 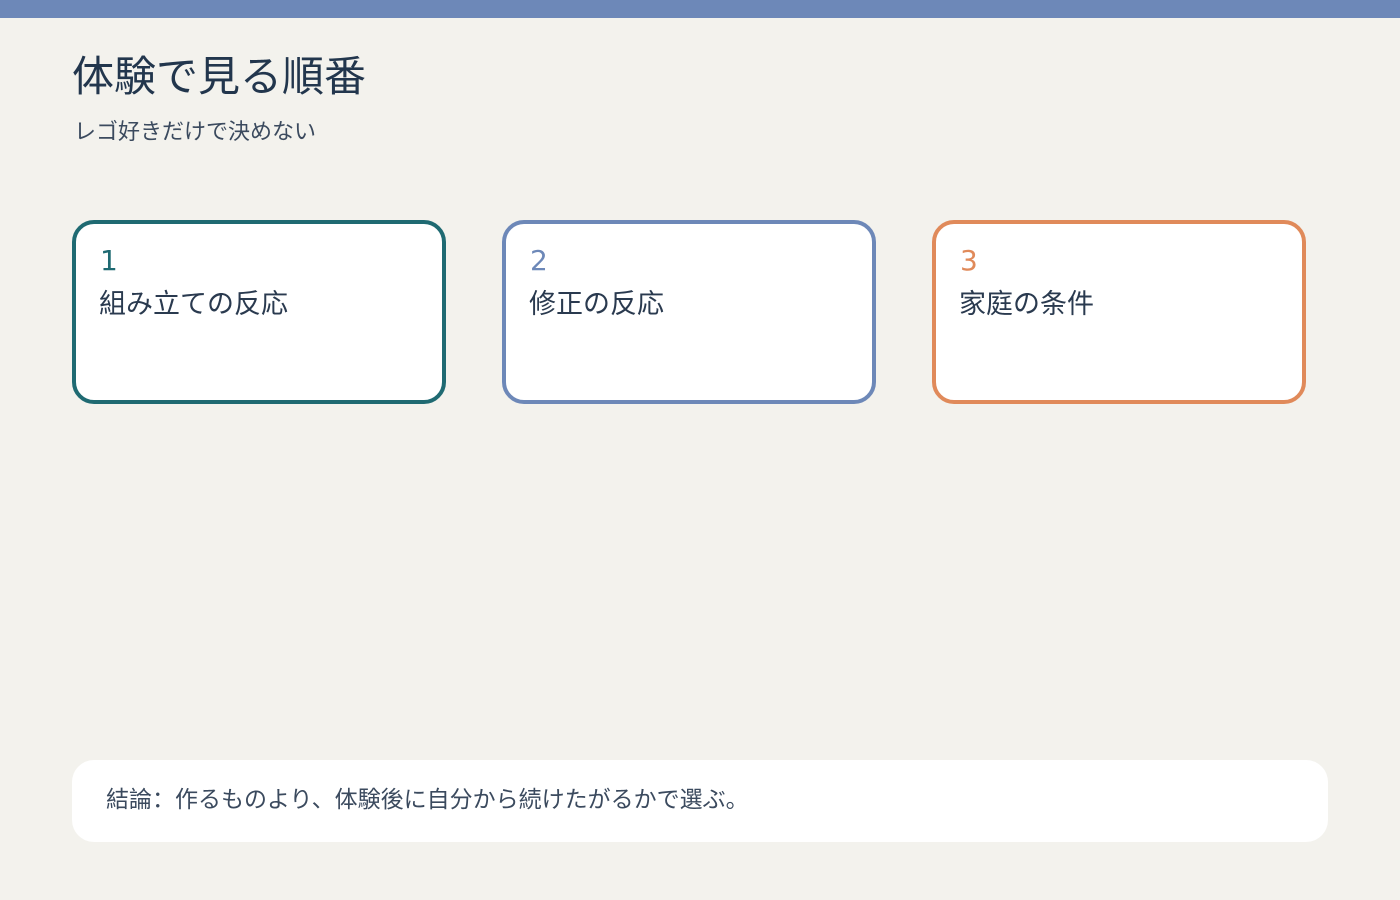 What do you see at coordinates (195, 132) in the screenshot?
I see `page-subtitle: レゴ好きだけで決めない` at bounding box center [195, 132].